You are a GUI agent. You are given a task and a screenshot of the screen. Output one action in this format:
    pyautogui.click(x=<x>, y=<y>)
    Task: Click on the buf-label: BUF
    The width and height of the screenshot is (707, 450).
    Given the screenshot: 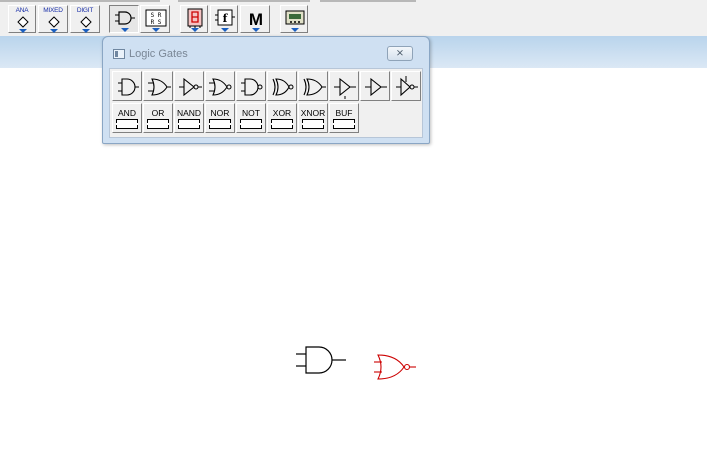 What is the action you would take?
    pyautogui.click(x=344, y=113)
    